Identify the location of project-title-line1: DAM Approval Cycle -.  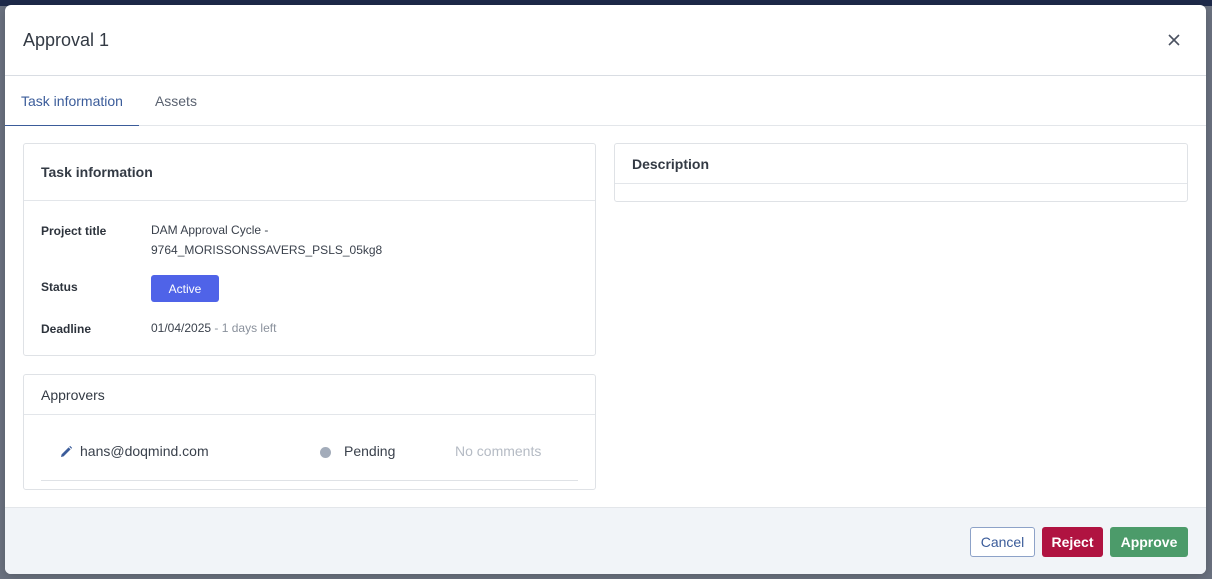
(210, 230).